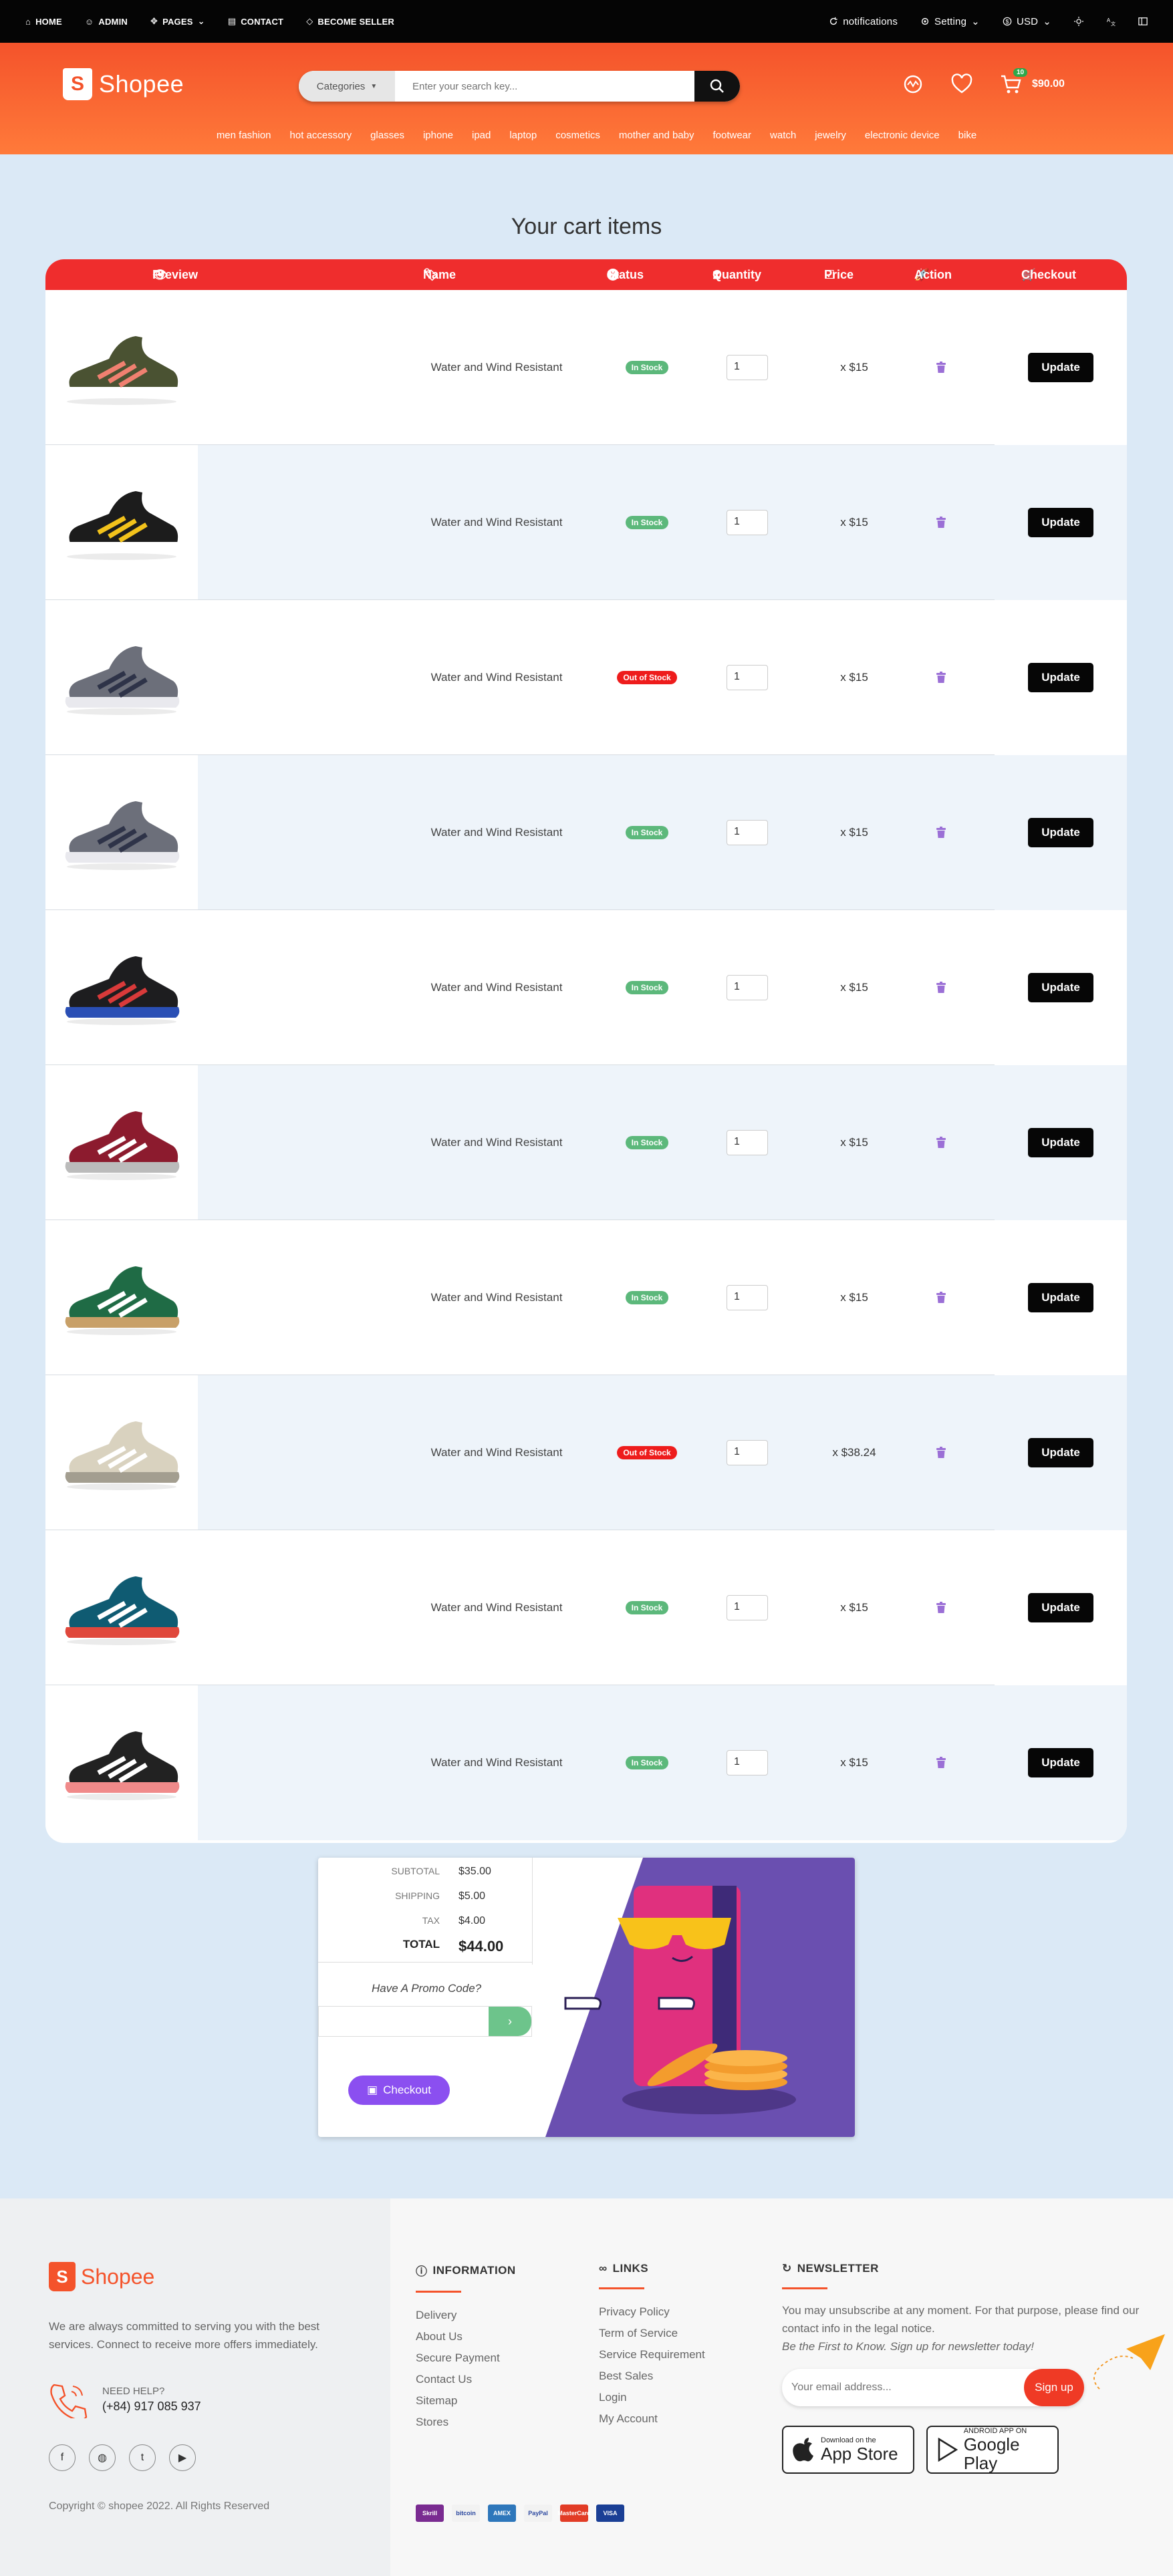 The image size is (1173, 2576). I want to click on footer-link: Best Sales, so click(652, 2376).